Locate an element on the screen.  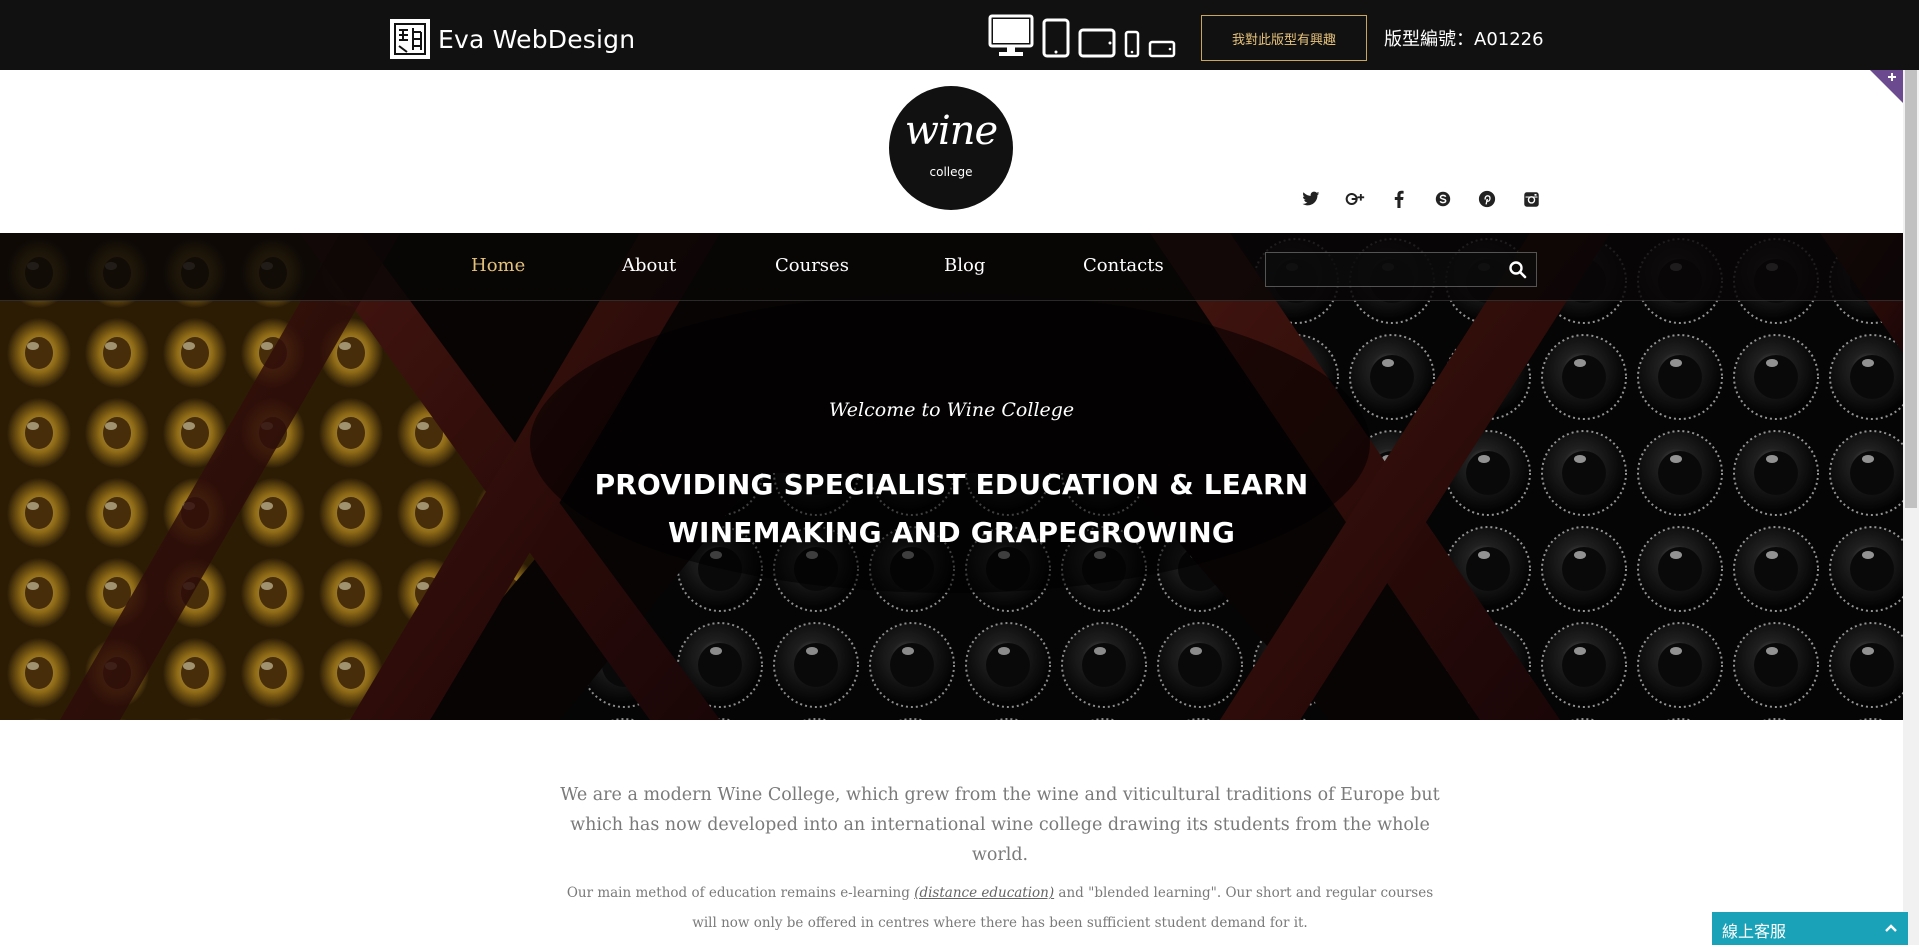
nav-contacts: Contacts is located at coordinates (1123, 265).